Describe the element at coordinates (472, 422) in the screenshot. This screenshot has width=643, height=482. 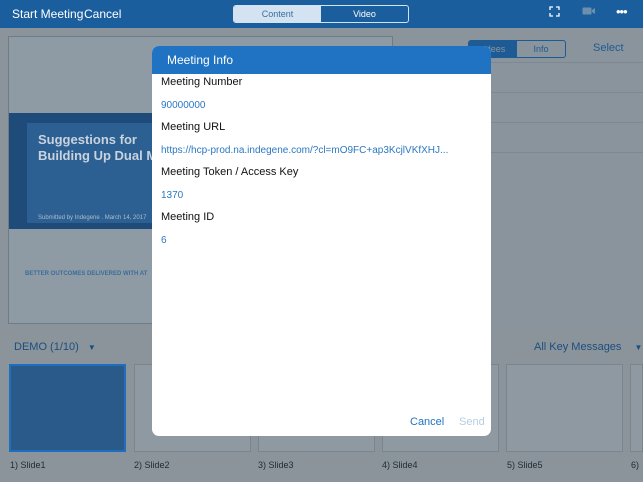
I see `send-button: Send` at that location.